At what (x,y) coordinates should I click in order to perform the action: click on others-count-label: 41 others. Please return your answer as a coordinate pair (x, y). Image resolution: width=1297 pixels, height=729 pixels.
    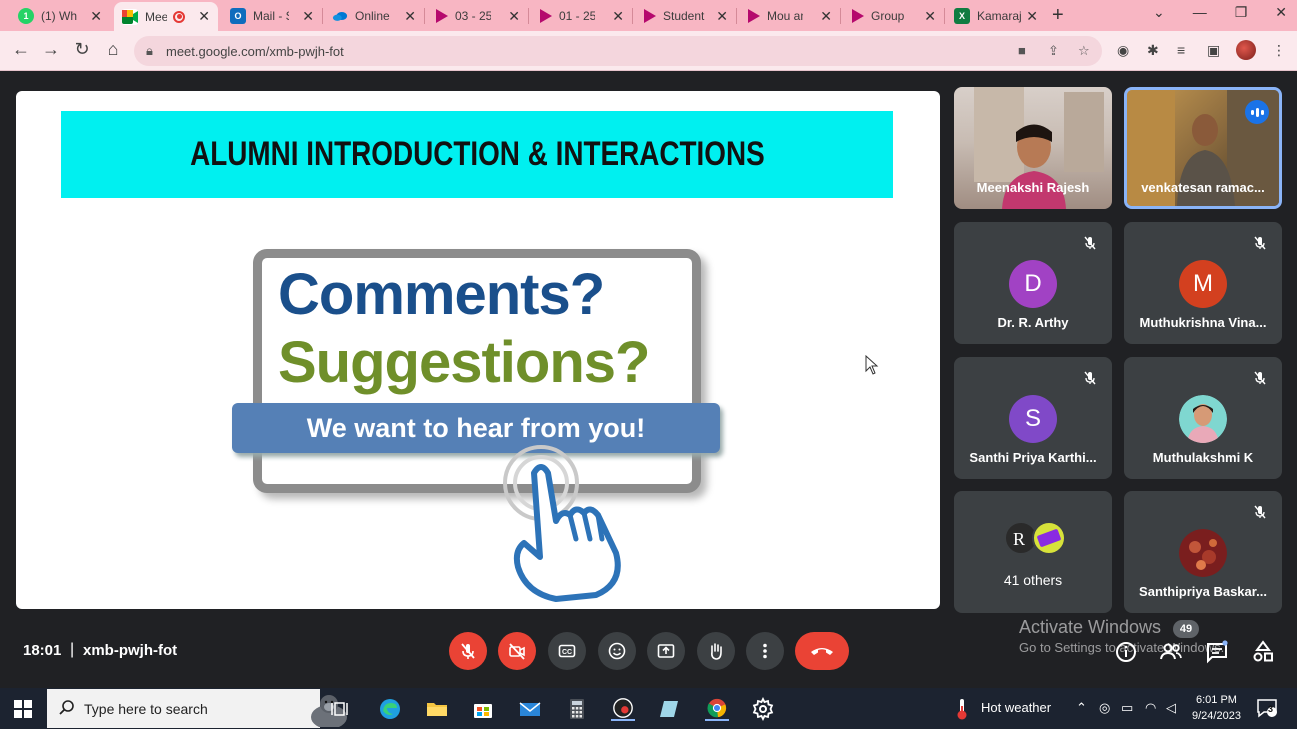
    Looking at the image, I should click on (1033, 580).